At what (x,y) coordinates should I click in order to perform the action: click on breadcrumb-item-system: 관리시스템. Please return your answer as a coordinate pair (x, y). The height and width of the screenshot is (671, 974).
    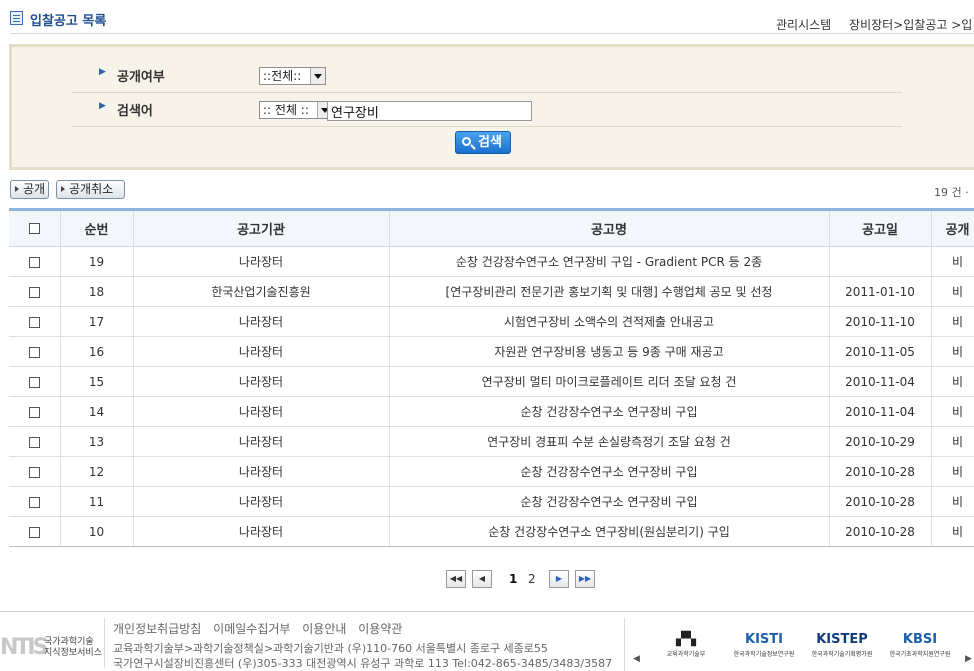
    Looking at the image, I should click on (803, 25).